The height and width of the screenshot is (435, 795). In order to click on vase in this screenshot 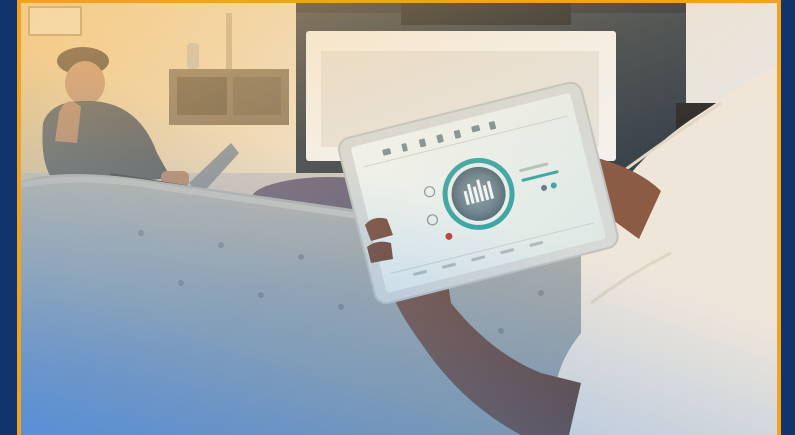, I will do `click(193, 56)`.